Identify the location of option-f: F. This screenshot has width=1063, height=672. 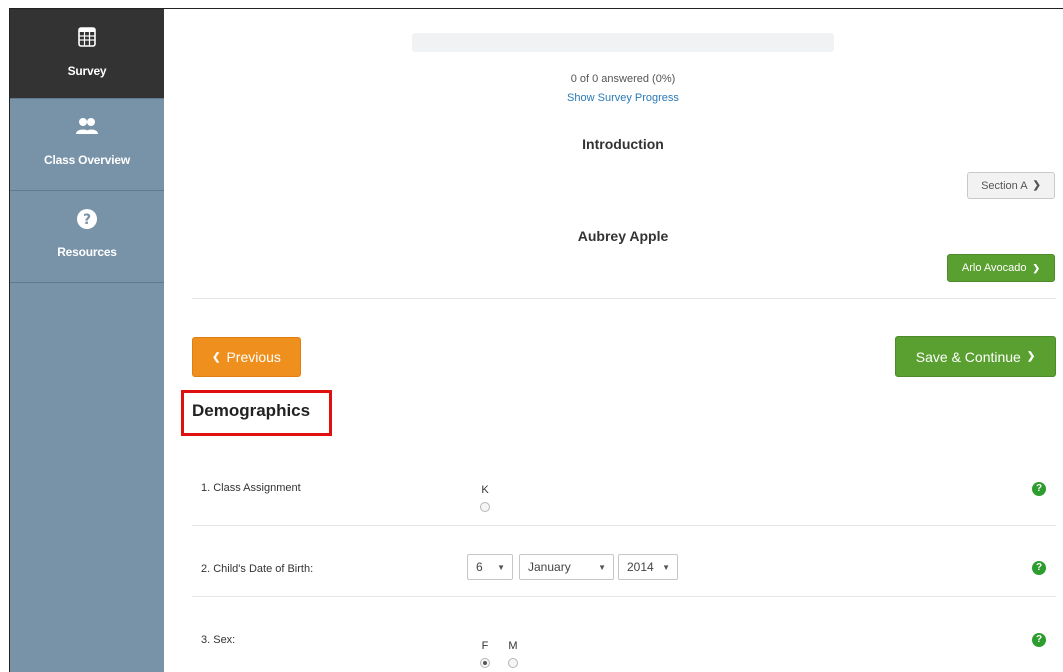
(485, 654).